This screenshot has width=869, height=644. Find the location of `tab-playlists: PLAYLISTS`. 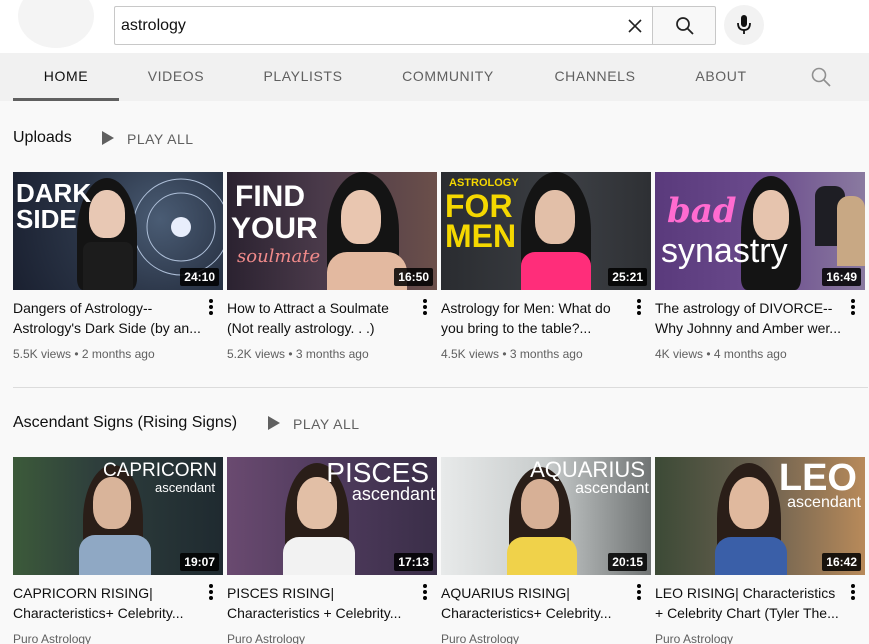

tab-playlists: PLAYLISTS is located at coordinates (303, 77).